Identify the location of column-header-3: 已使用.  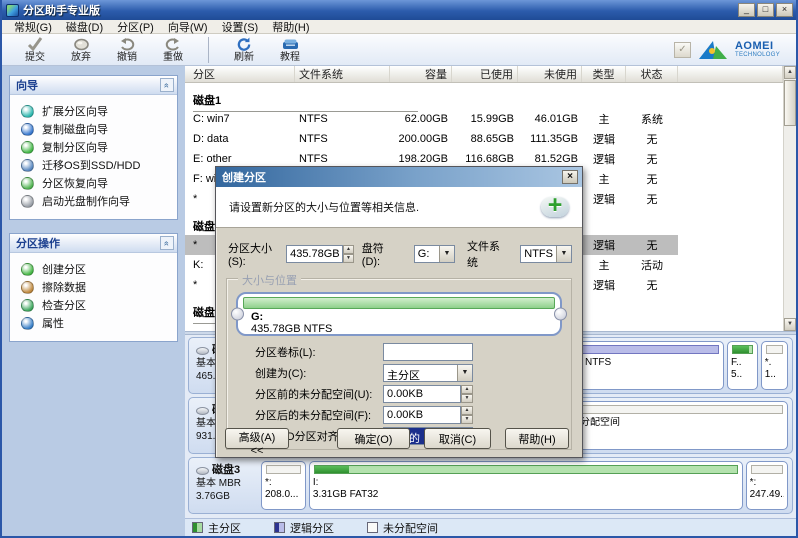
(485, 74).